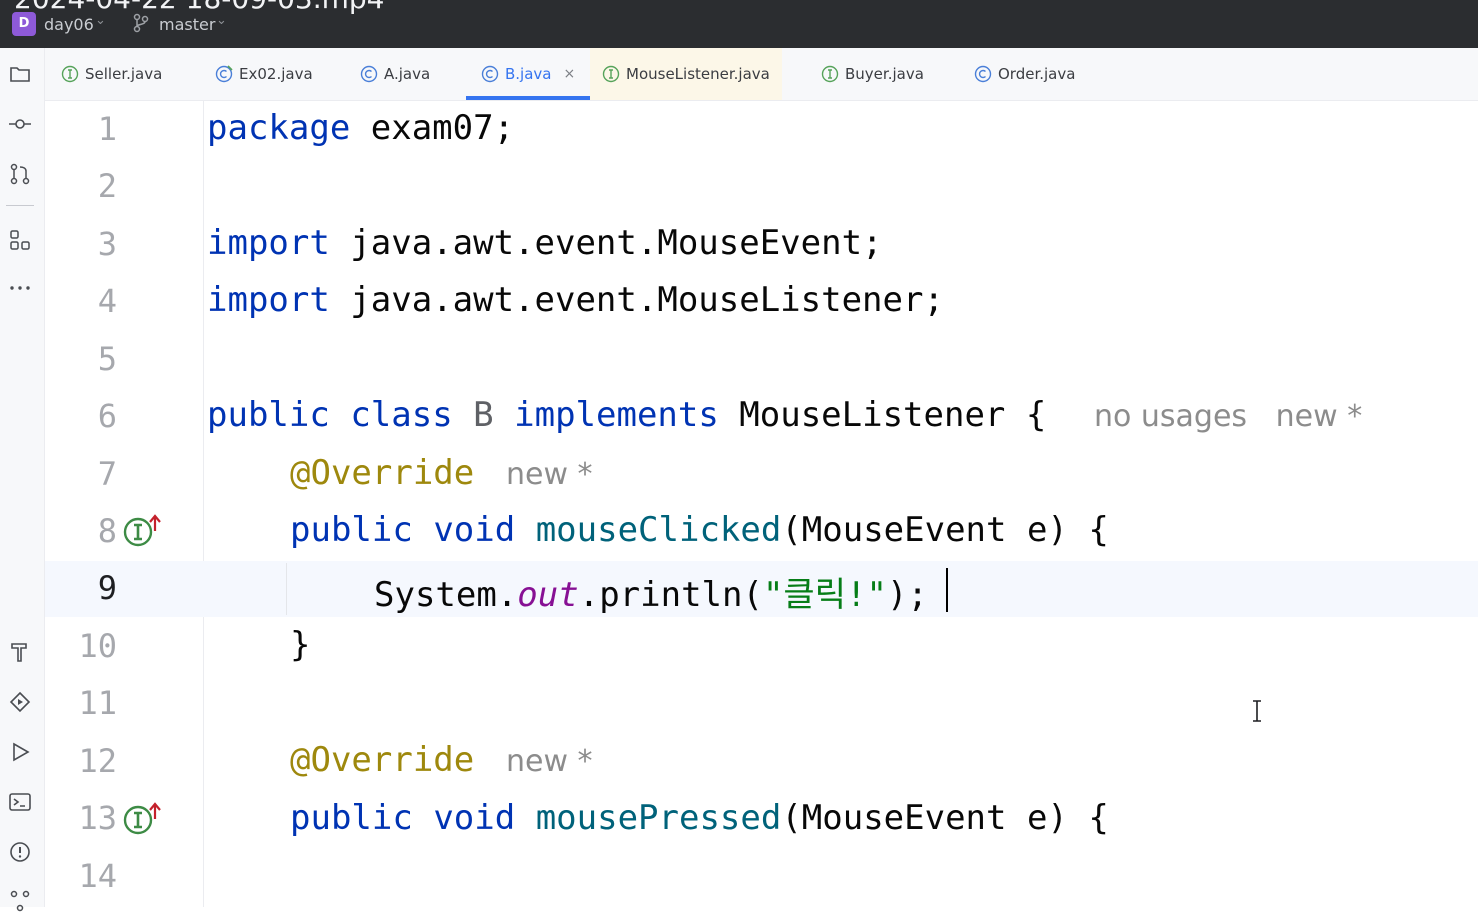 This screenshot has height=912, width=1478. I want to click on project-folder-icon, so click(20, 74).